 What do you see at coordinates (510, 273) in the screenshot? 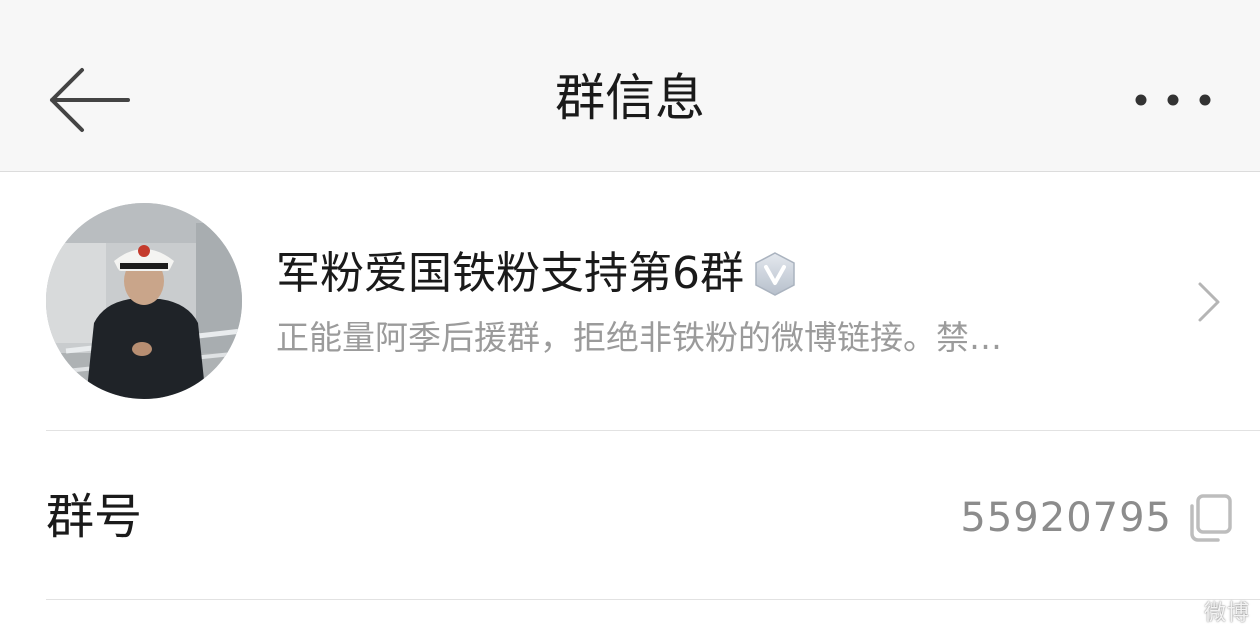
I see `group-name: 军粉爱国铁粉支持第6群` at bounding box center [510, 273].